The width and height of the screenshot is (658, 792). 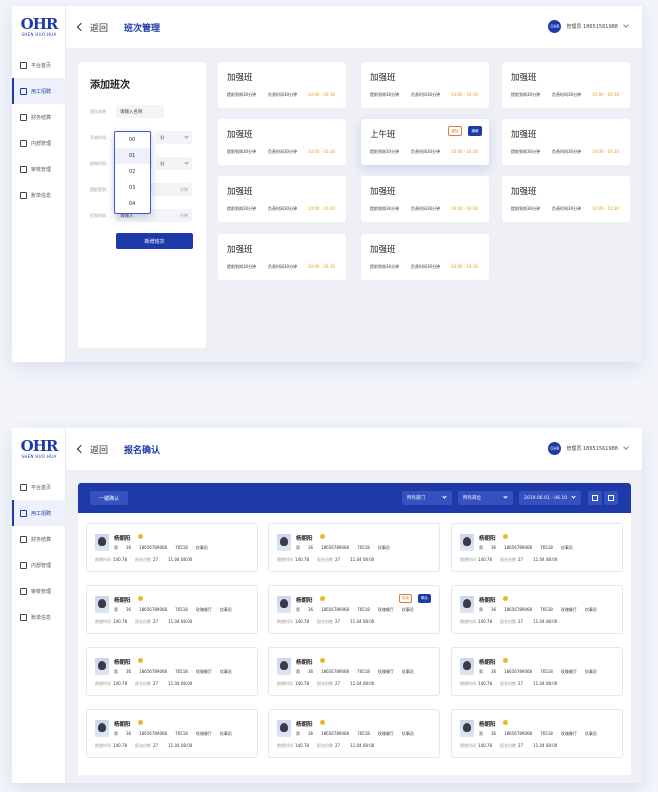 What do you see at coordinates (181, 733) in the screenshot?
I see `applicant-height: 76518` at bounding box center [181, 733].